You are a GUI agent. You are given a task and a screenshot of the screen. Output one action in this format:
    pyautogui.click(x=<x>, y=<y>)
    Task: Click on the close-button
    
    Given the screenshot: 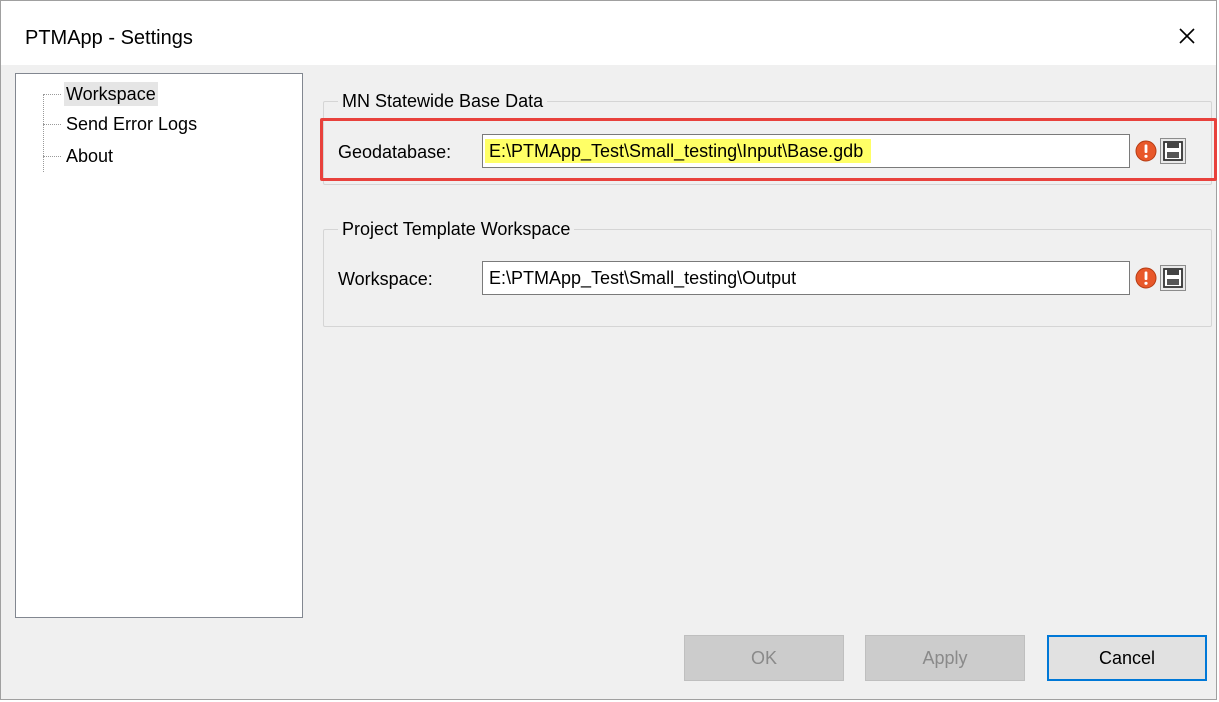 What is the action you would take?
    pyautogui.click(x=1187, y=36)
    